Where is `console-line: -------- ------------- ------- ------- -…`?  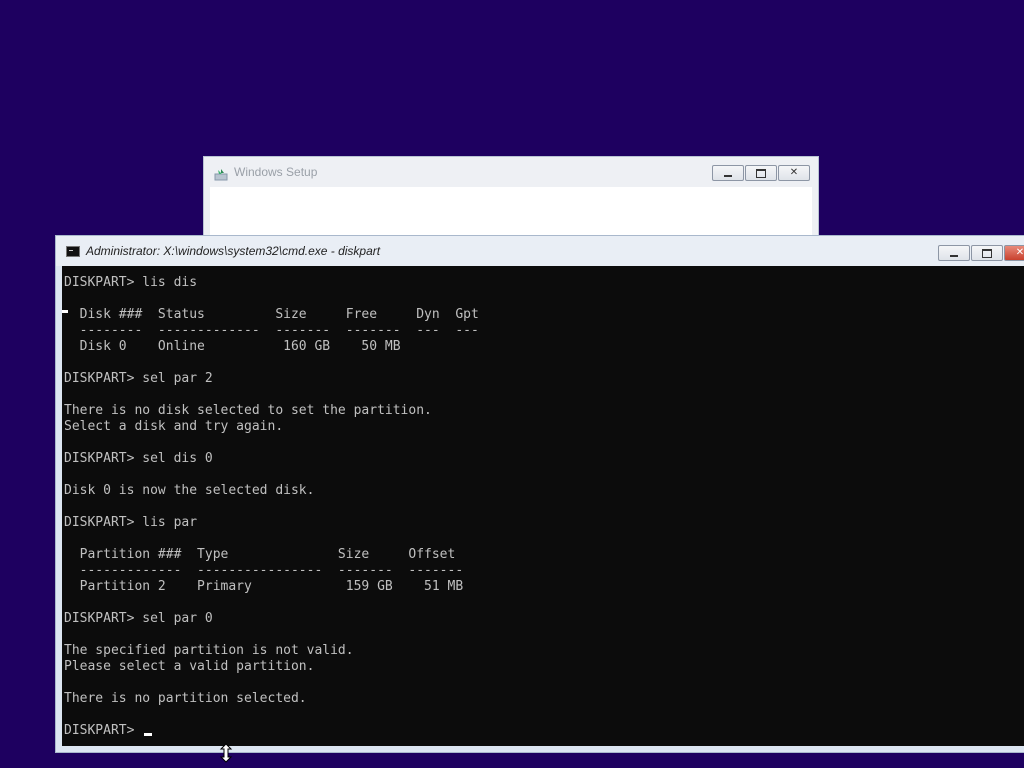
console-line: -------- ------------- ------- ------- -… is located at coordinates (271, 330).